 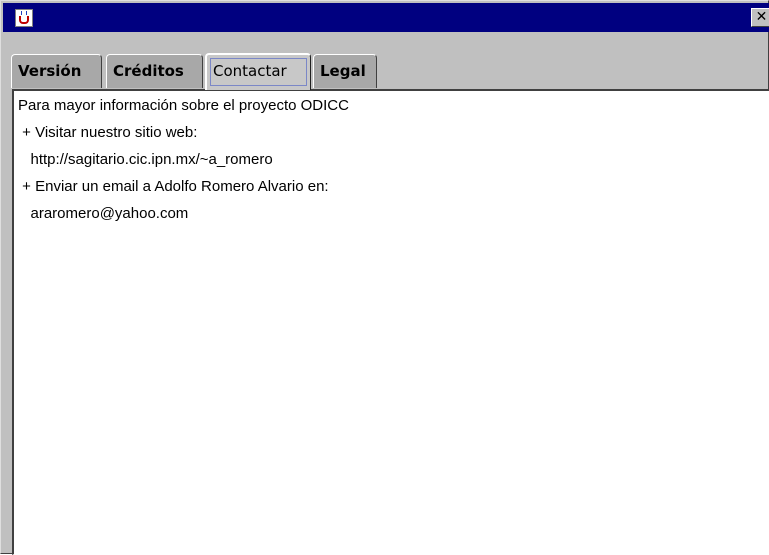 What do you see at coordinates (24, 13) in the screenshot?
I see `steam-icon` at bounding box center [24, 13].